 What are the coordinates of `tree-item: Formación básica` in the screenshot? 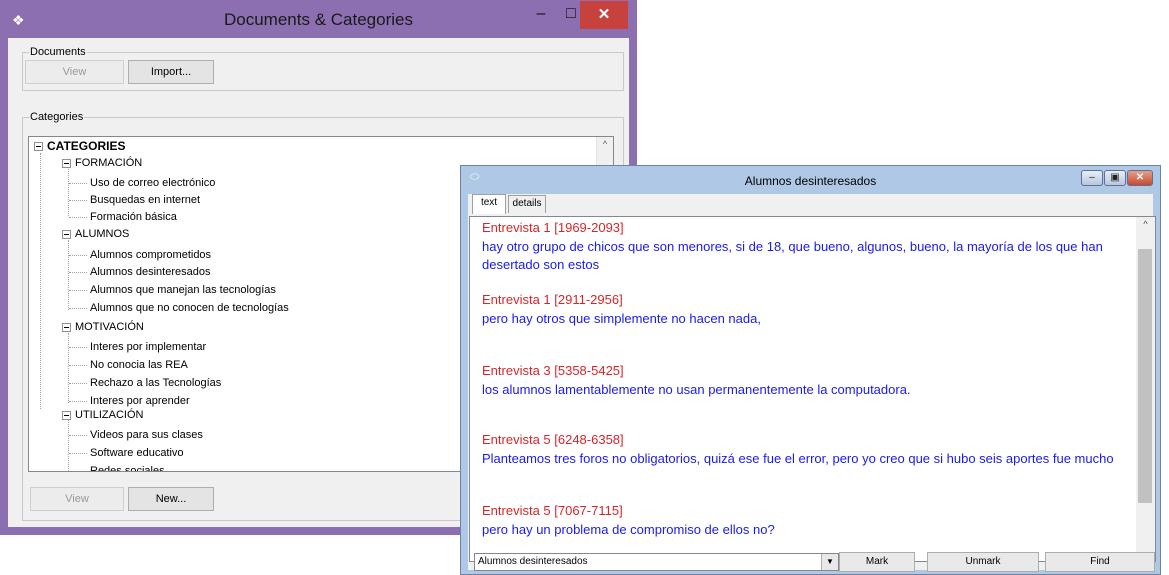 It's located at (133, 217).